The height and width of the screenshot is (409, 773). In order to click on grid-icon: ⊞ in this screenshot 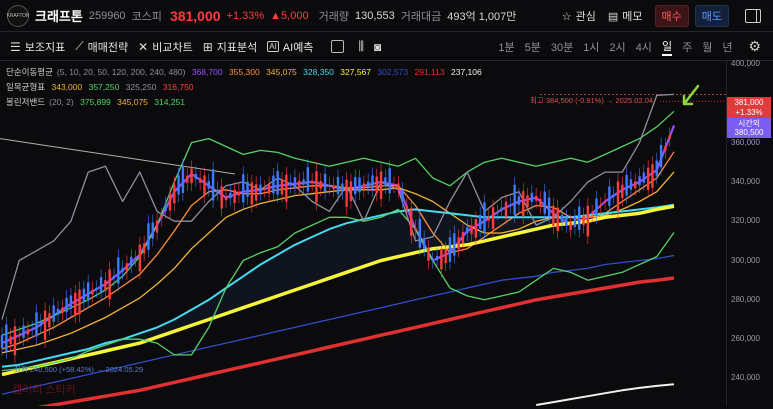, I will do `click(207, 46)`.